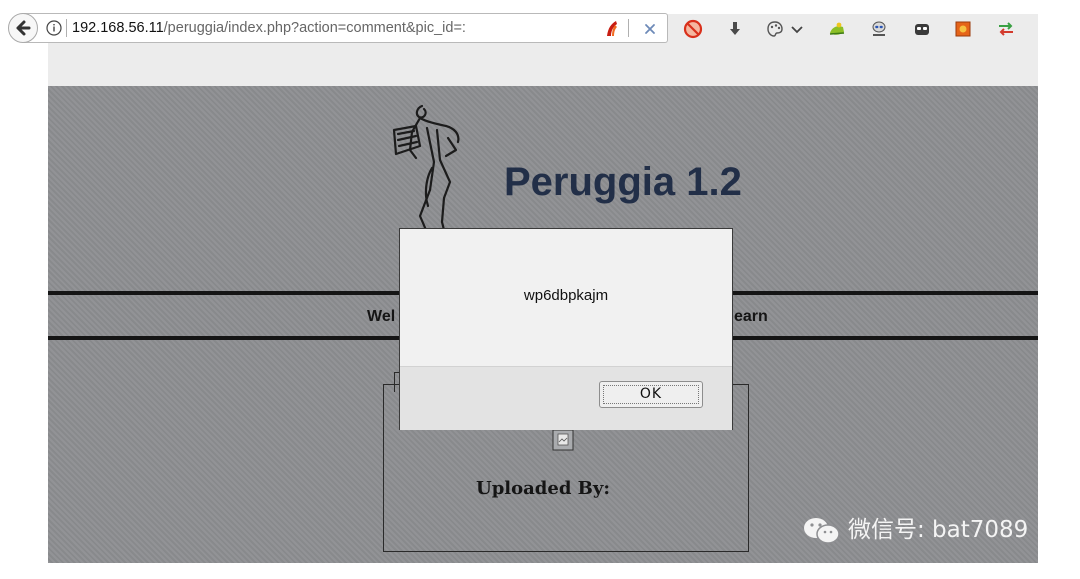 The image size is (1080, 579). What do you see at coordinates (938, 530) in the screenshot?
I see `watermark-text: 微信号: bat7089` at bounding box center [938, 530].